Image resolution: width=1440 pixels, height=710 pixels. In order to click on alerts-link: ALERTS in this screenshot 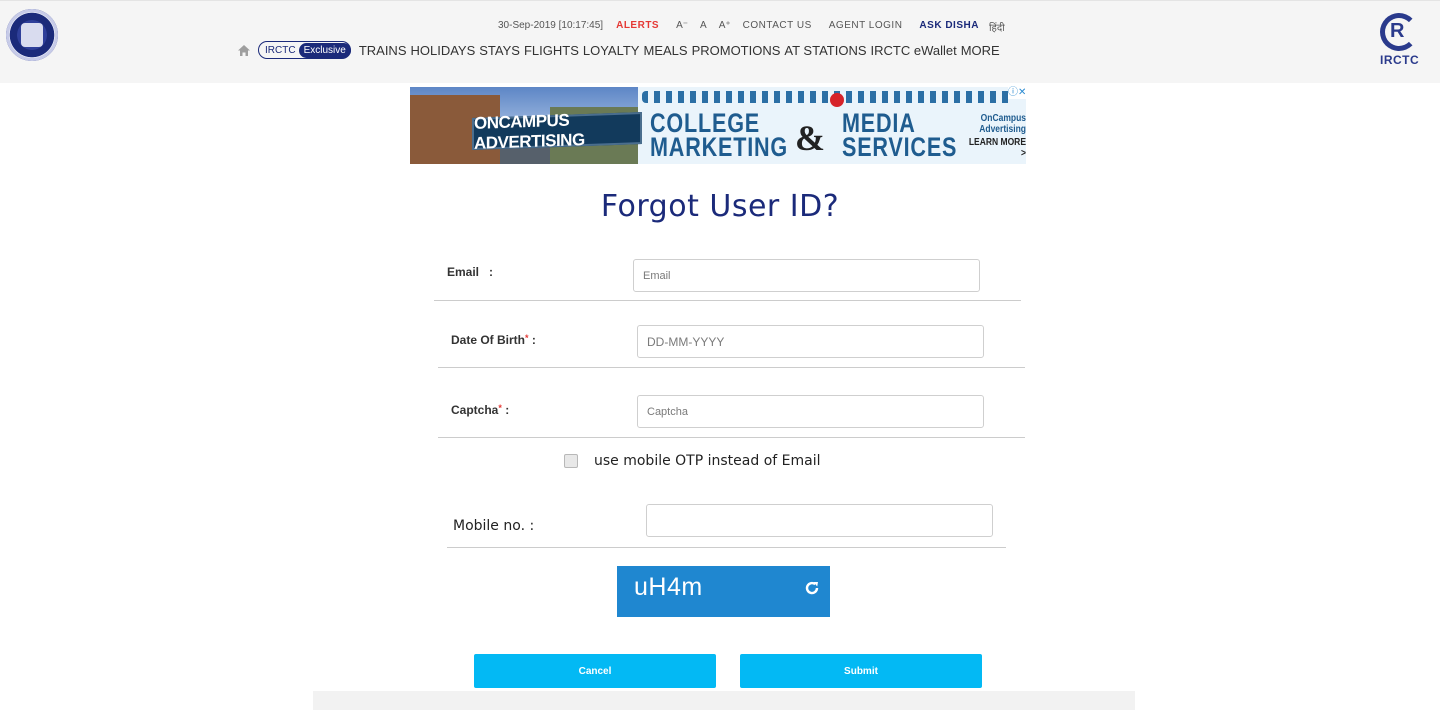, I will do `click(637, 27)`.